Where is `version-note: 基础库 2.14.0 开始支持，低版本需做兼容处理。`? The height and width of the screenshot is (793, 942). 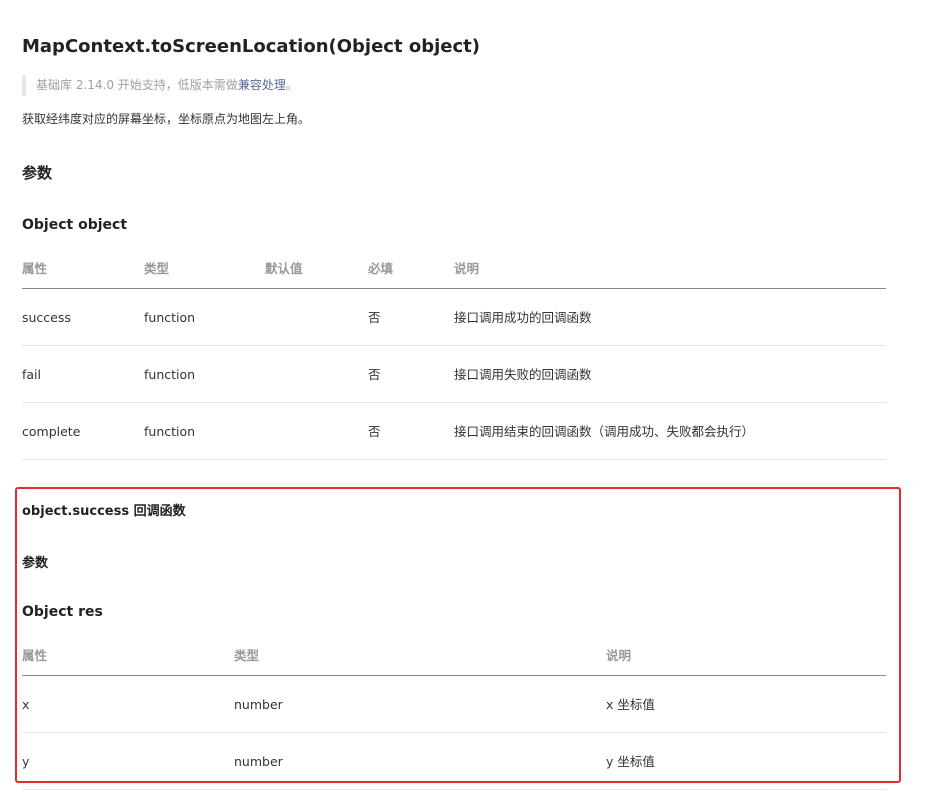 version-note: 基础库 2.14.0 开始支持，低版本需做兼容处理。 is located at coordinates (222, 85).